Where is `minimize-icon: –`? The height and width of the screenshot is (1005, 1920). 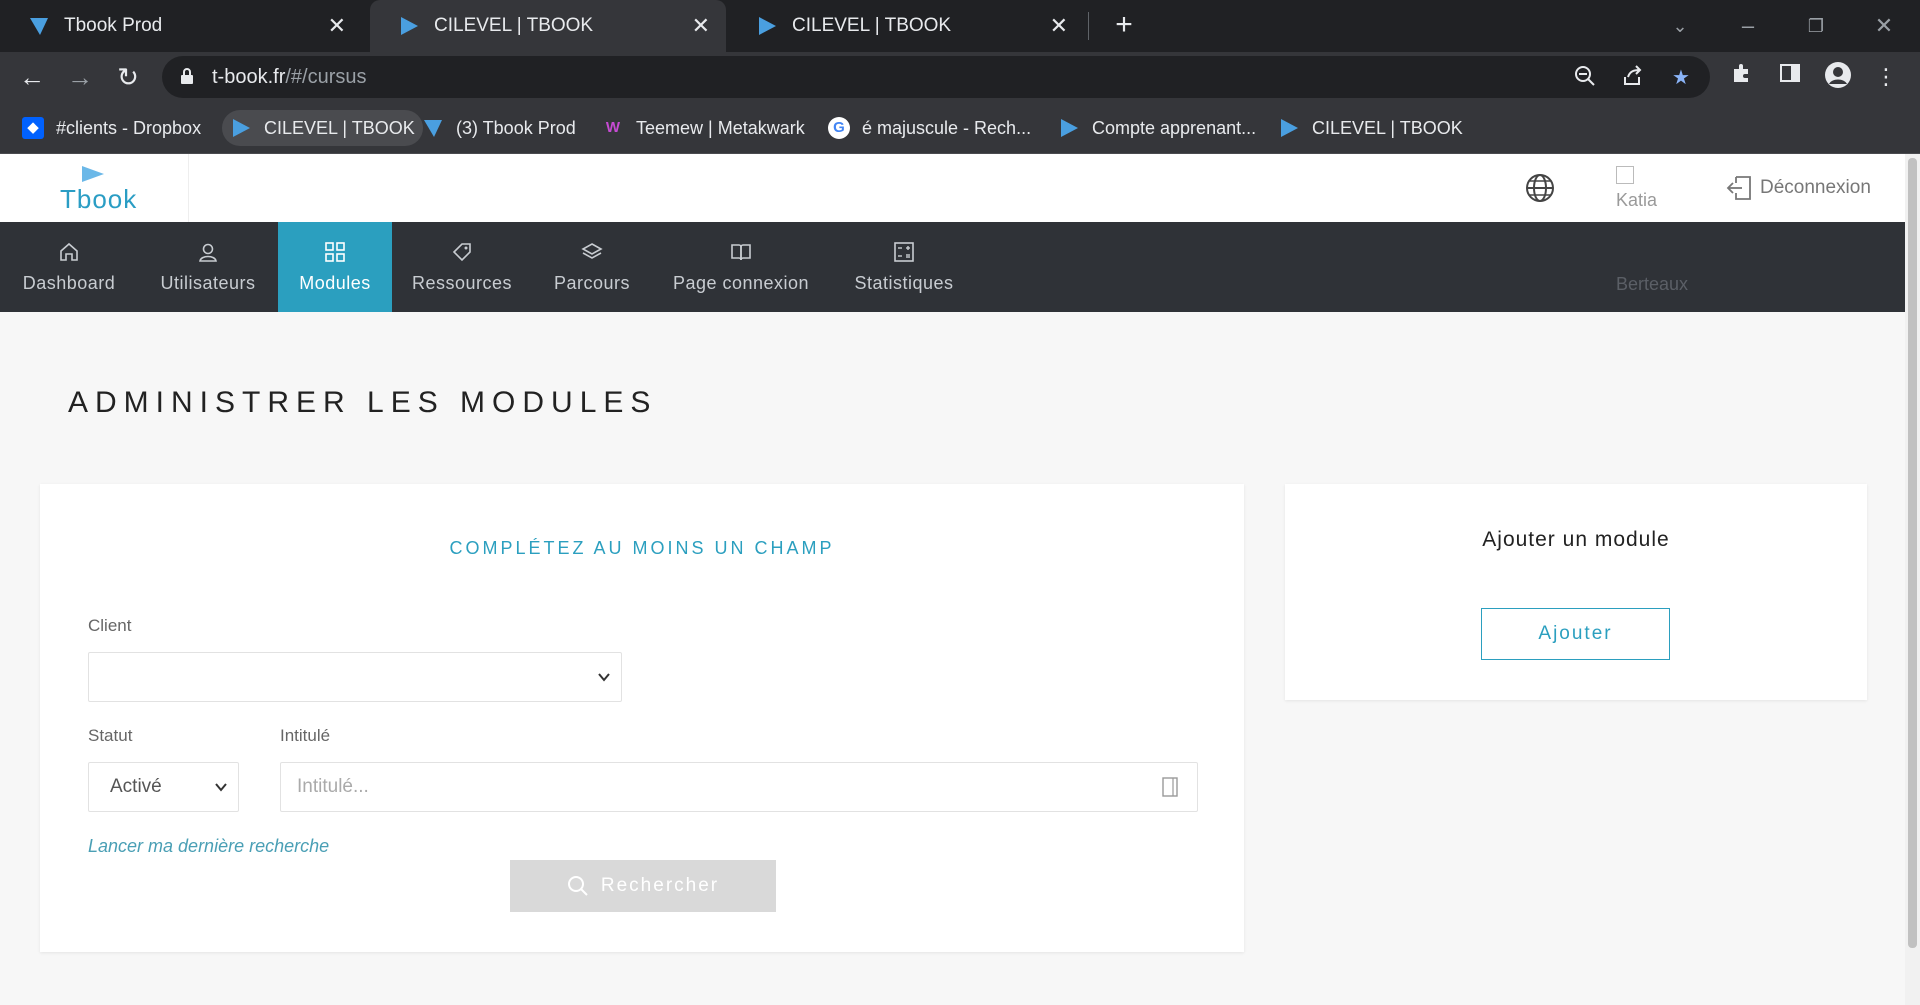 minimize-icon: – is located at coordinates (1748, 26).